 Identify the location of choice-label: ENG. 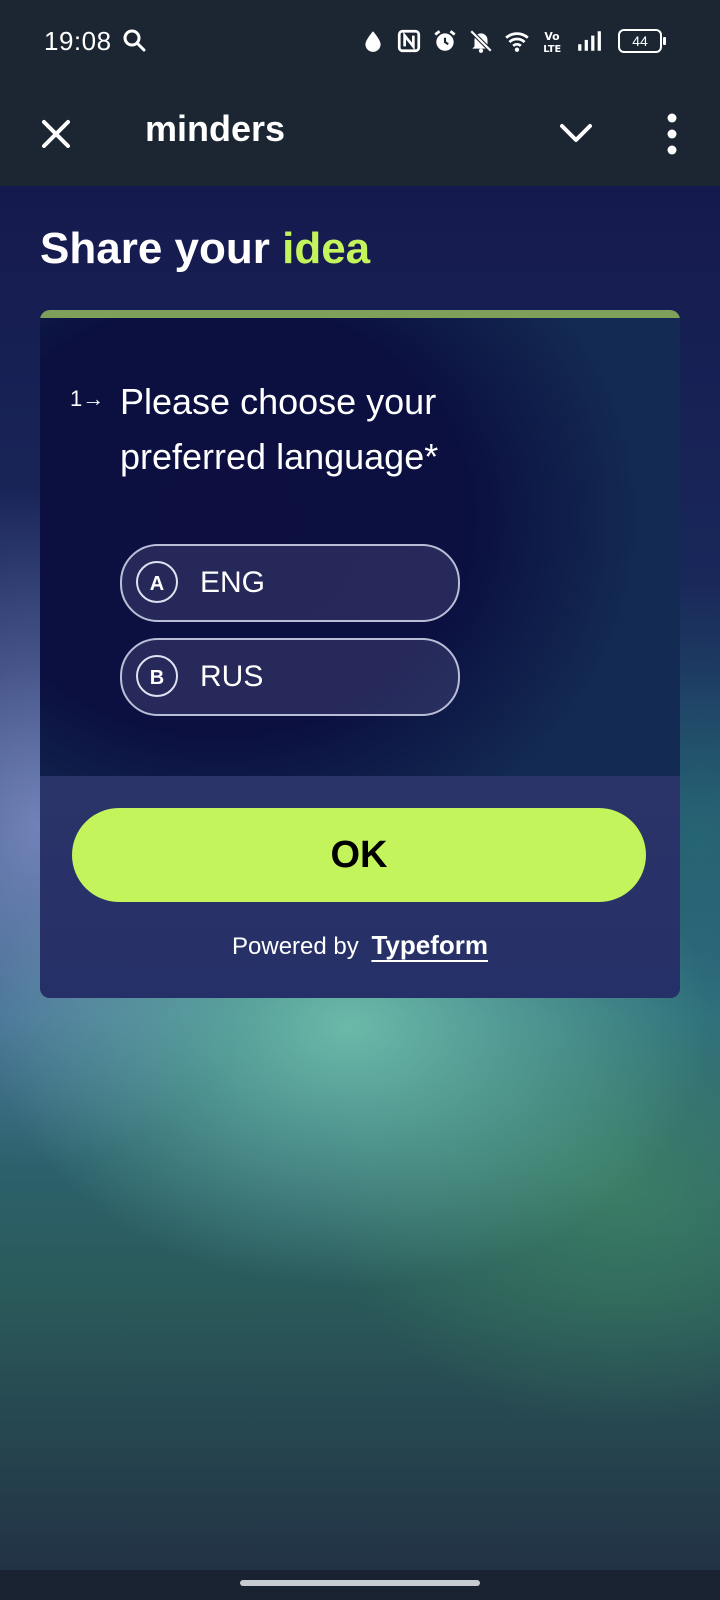
(233, 582).